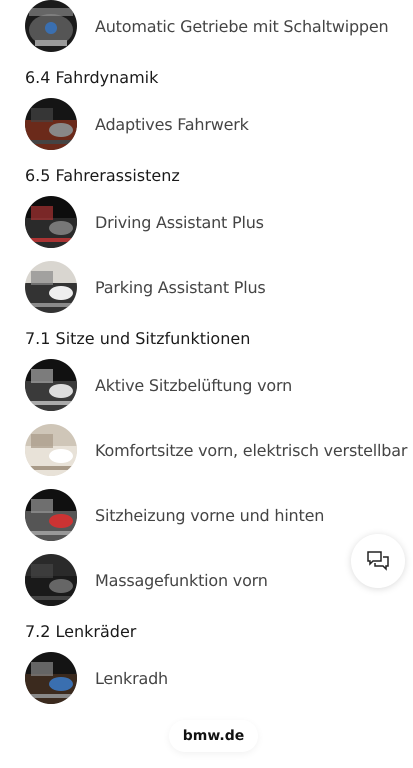 Image resolution: width=413 pixels, height=768 pixels. I want to click on section-heading: 7.1 Sitze und Sitzfunktionen, so click(138, 339).